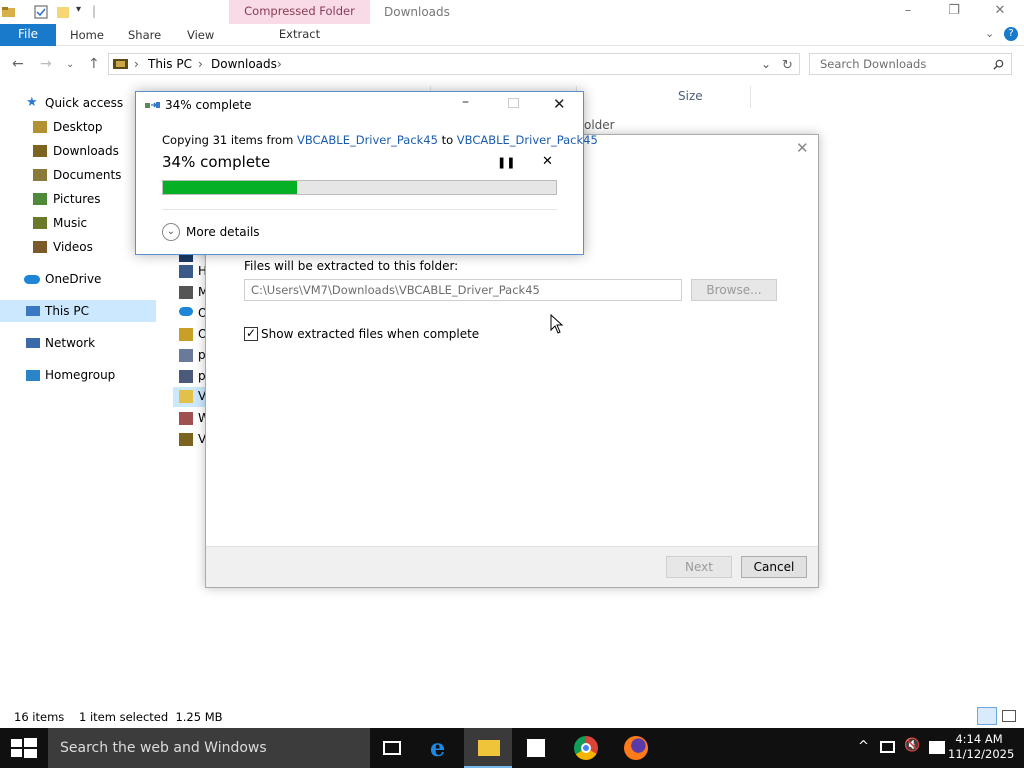  What do you see at coordinates (887, 747) in the screenshot?
I see `network-status-icon` at bounding box center [887, 747].